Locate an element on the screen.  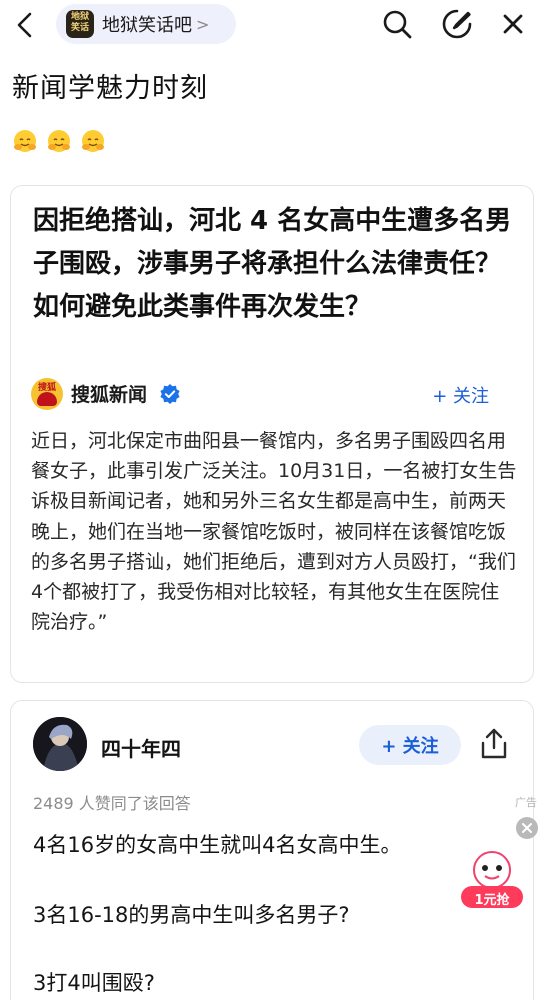
source-name: 搜狐新闻 is located at coordinates (109, 393).